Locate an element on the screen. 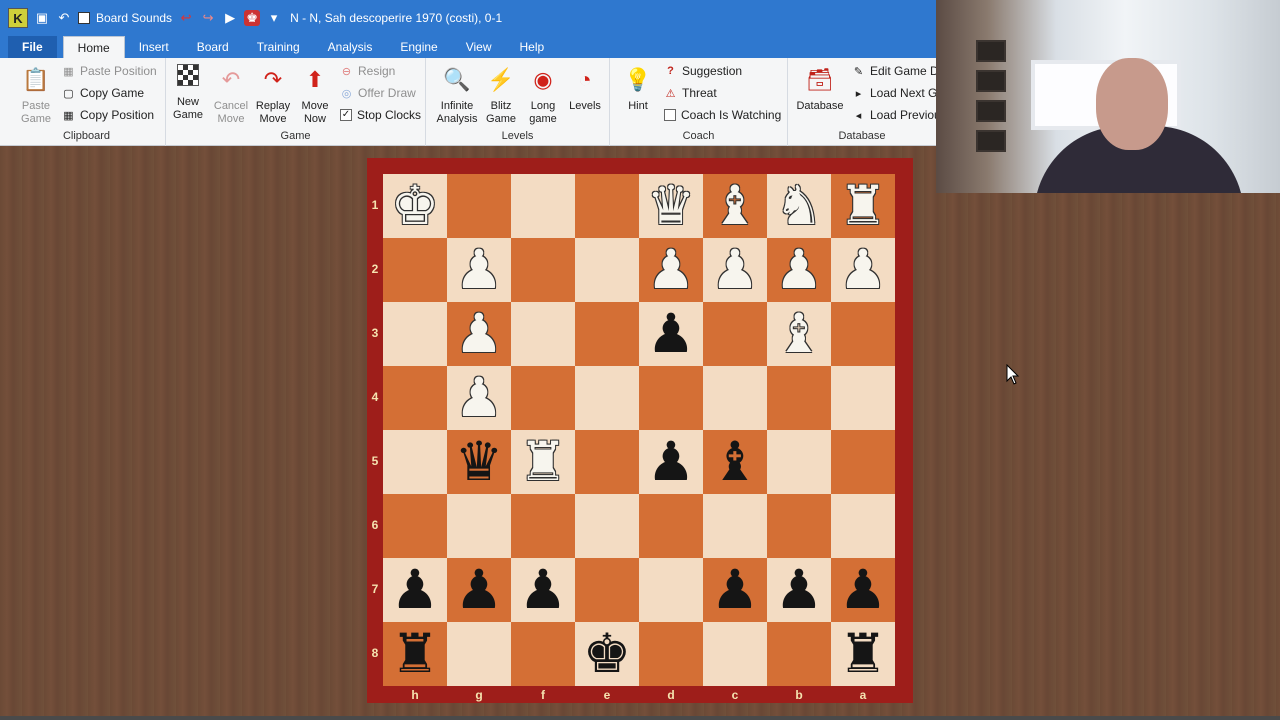  paste-position-button: ▦ Paste Position is located at coordinates (109, 71).